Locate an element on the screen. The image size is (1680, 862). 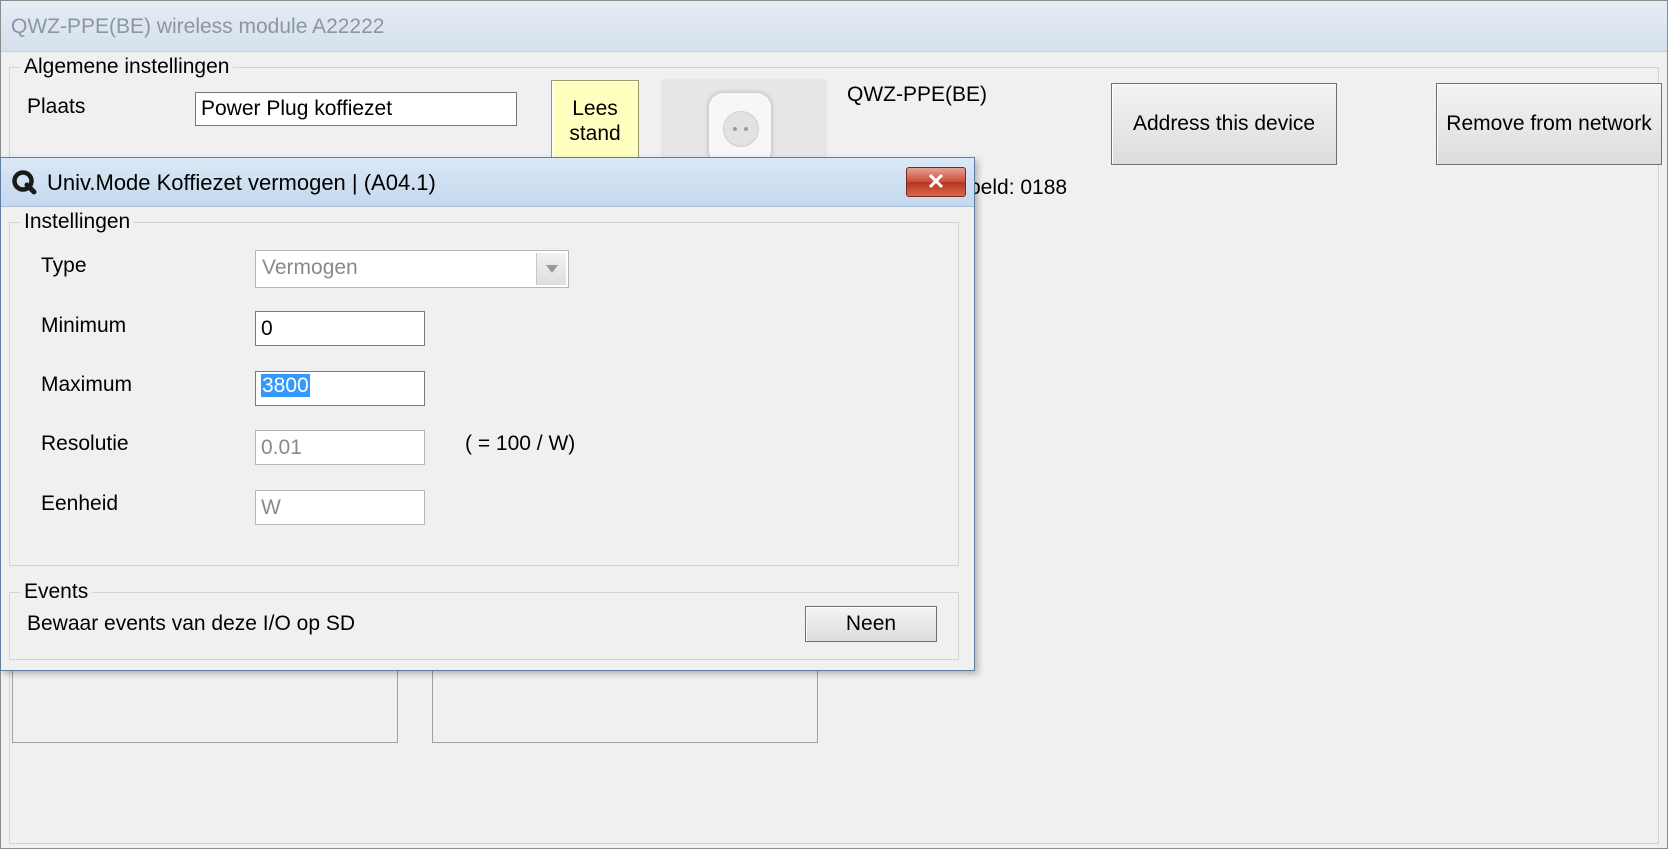
peld-text: peld: 0188 is located at coordinates (1018, 187).